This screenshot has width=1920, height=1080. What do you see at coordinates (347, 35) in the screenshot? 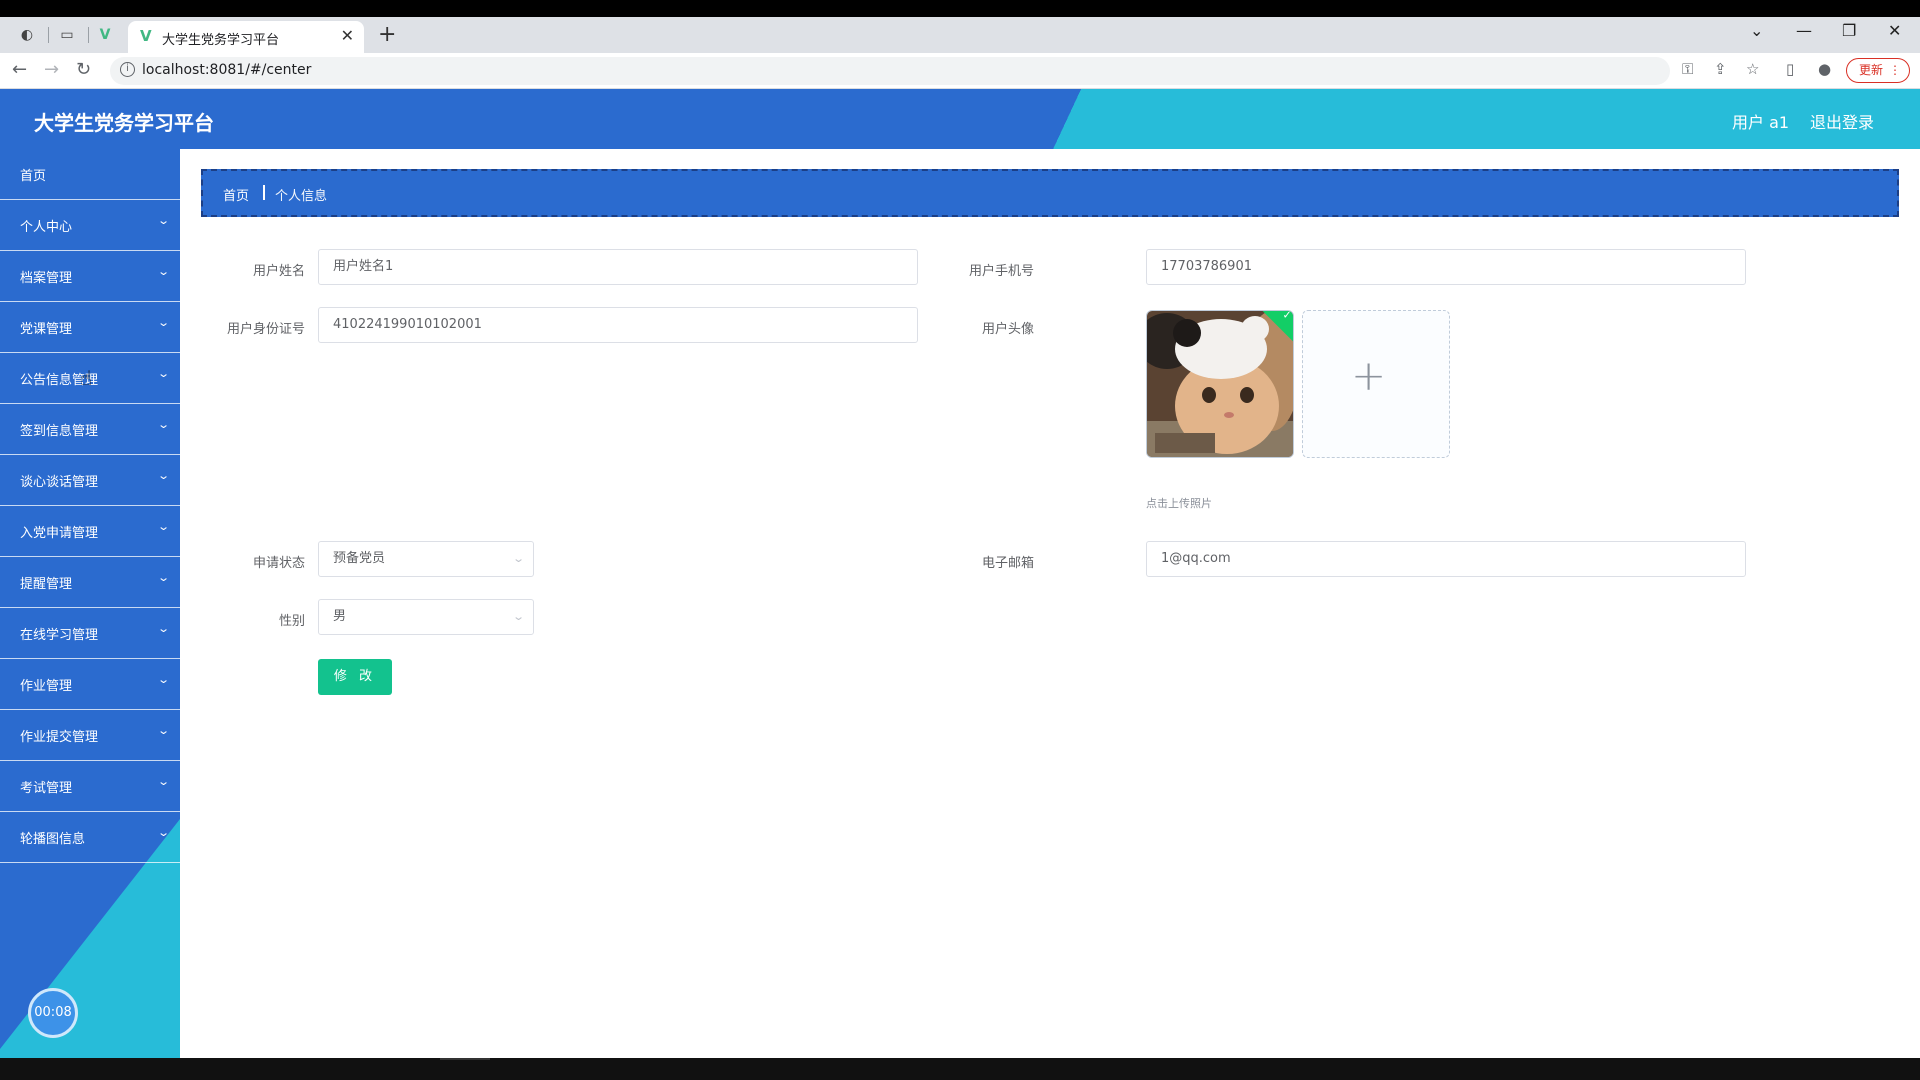
I see `tab-close-icon: ✕` at bounding box center [347, 35].